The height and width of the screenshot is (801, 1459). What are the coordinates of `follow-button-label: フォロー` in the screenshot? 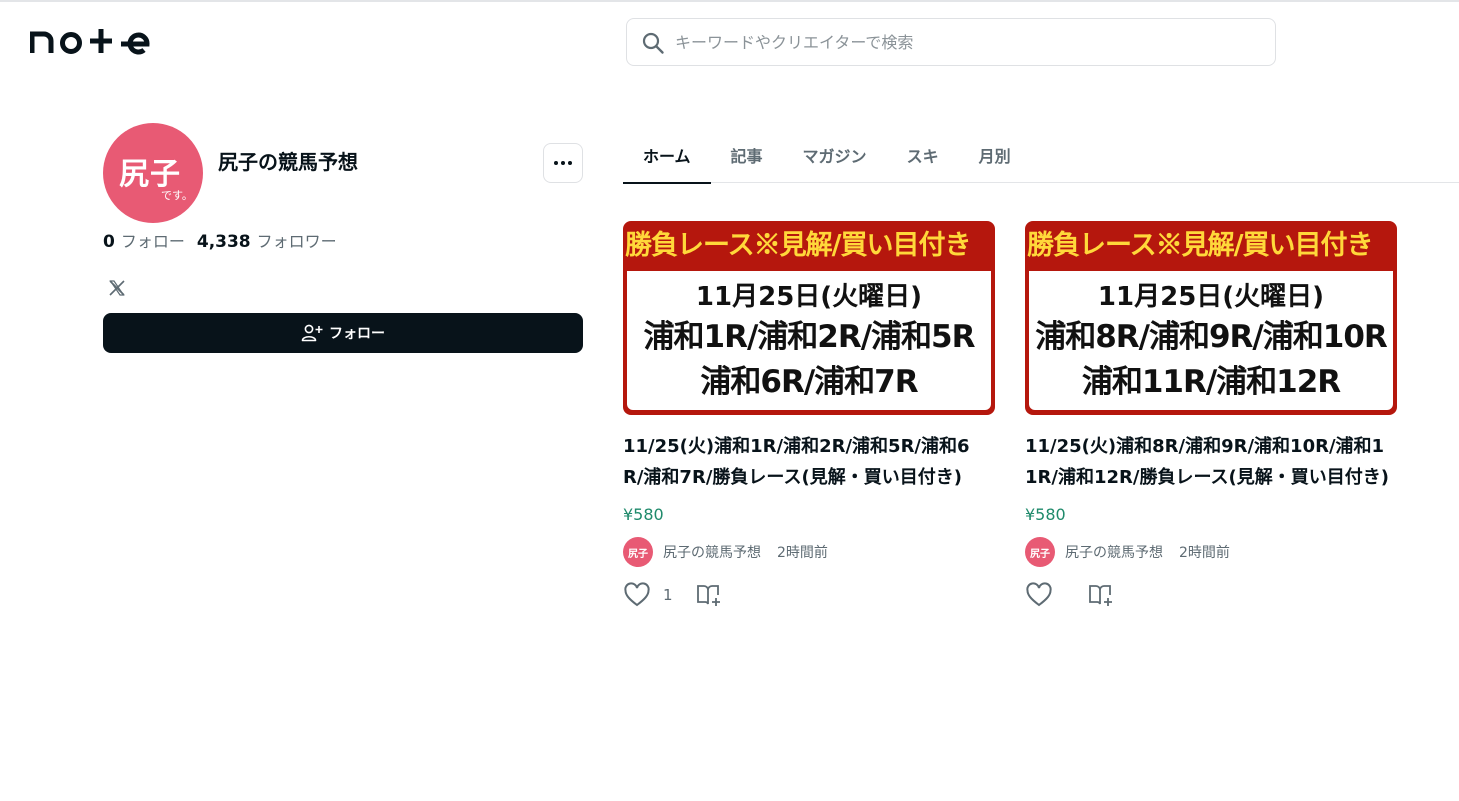 It's located at (357, 334).